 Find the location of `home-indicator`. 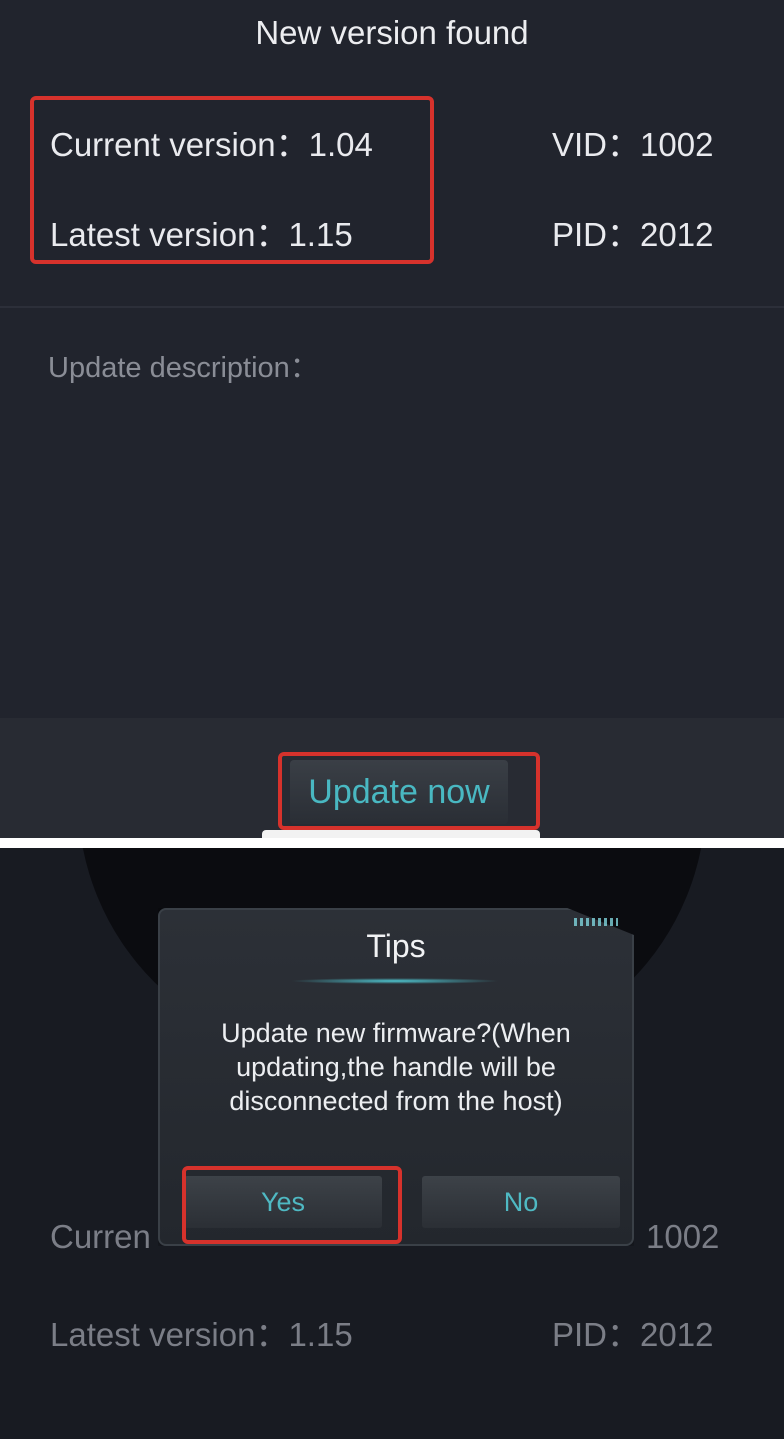

home-indicator is located at coordinates (401, 834).